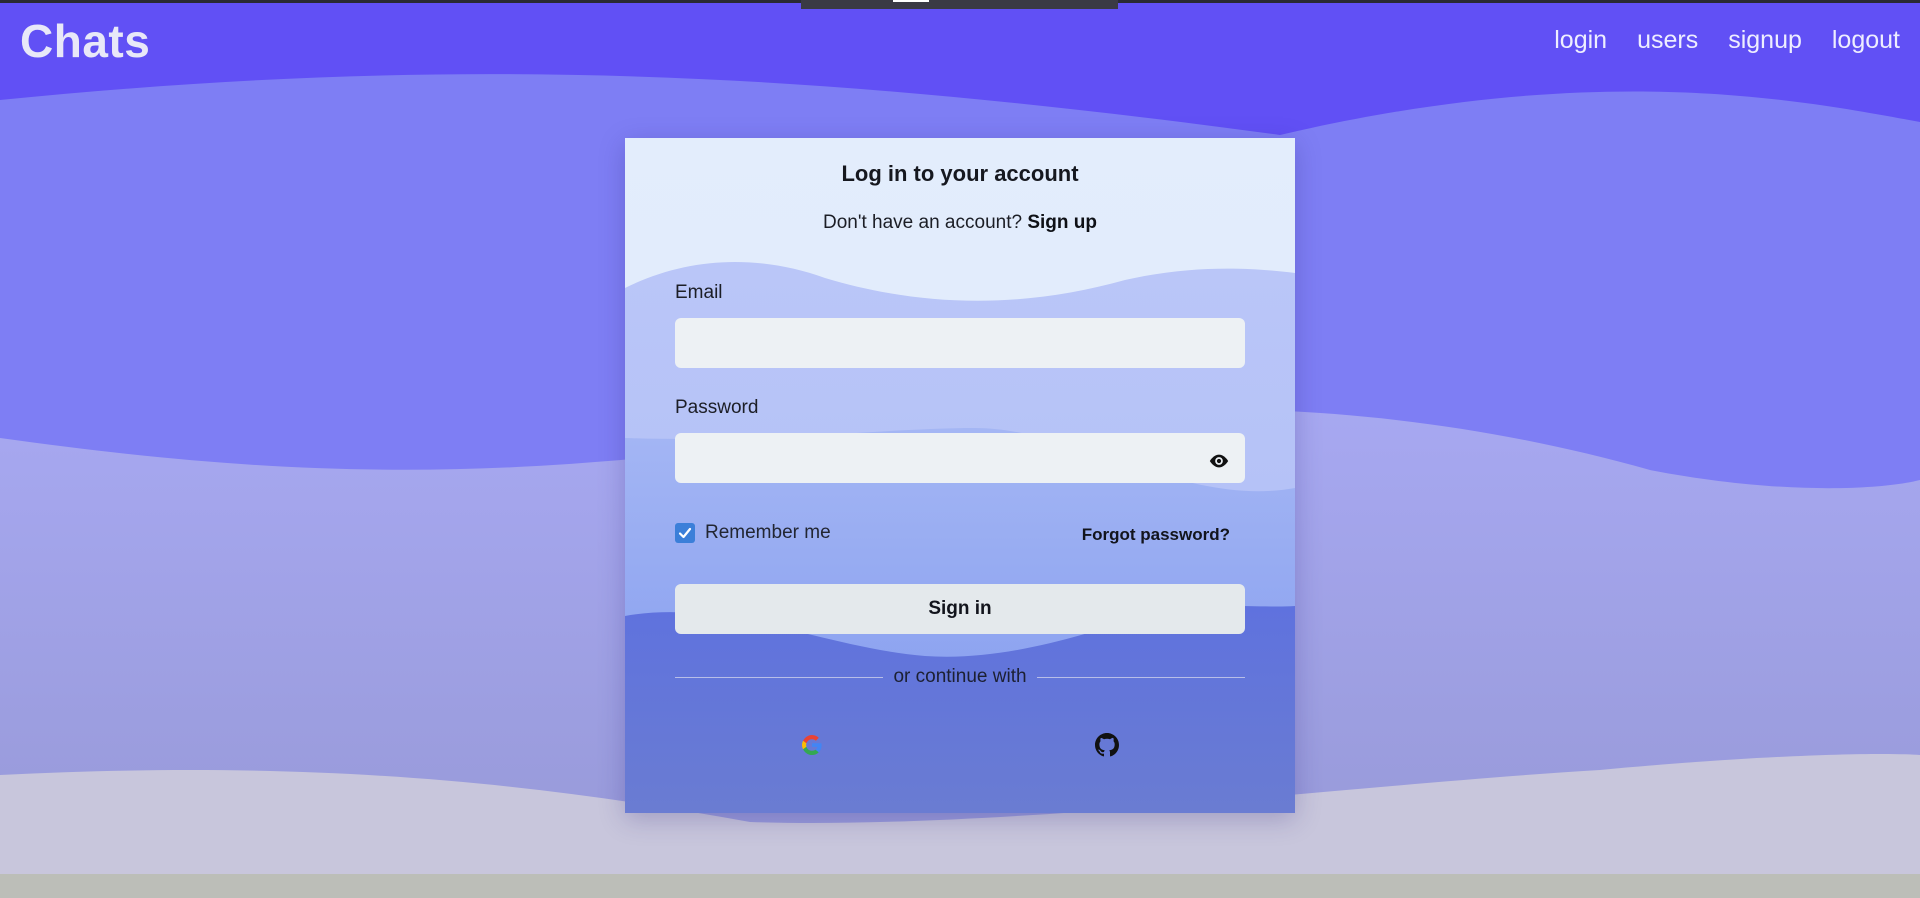 This screenshot has height=898, width=1920. I want to click on remember-checkbox, so click(685, 533).